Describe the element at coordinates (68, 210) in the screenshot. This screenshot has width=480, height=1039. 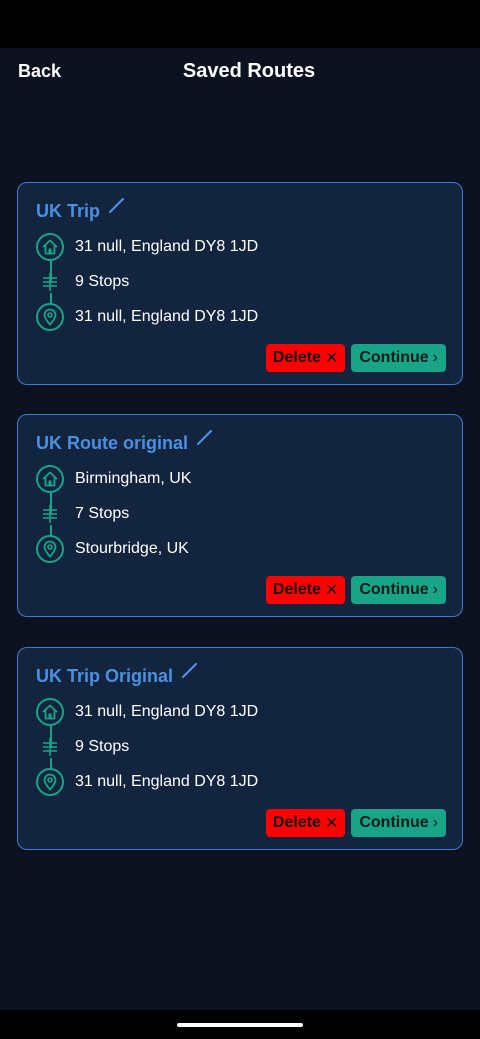
I see `route-name: UK Trip` at that location.